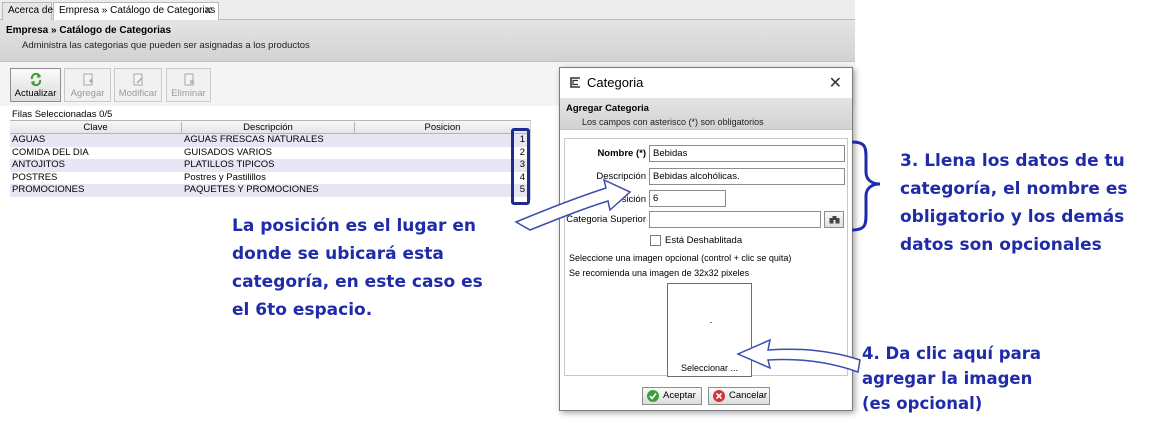 This screenshot has width=1162, height=437. Describe the element at coordinates (951, 353) in the screenshot. I see `annotation-line: 4. Da clic aquí para` at that location.